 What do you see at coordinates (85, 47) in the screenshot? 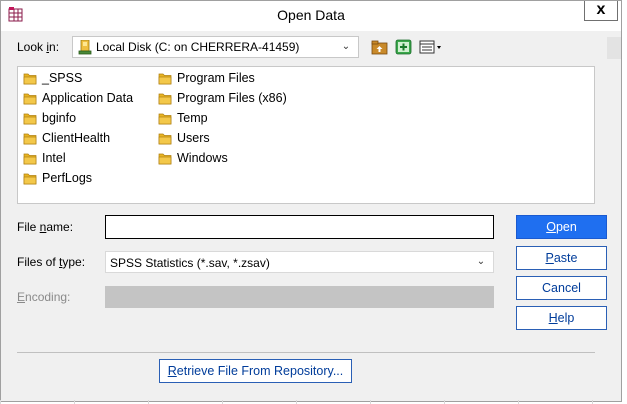
I see `local-disk-icon` at bounding box center [85, 47].